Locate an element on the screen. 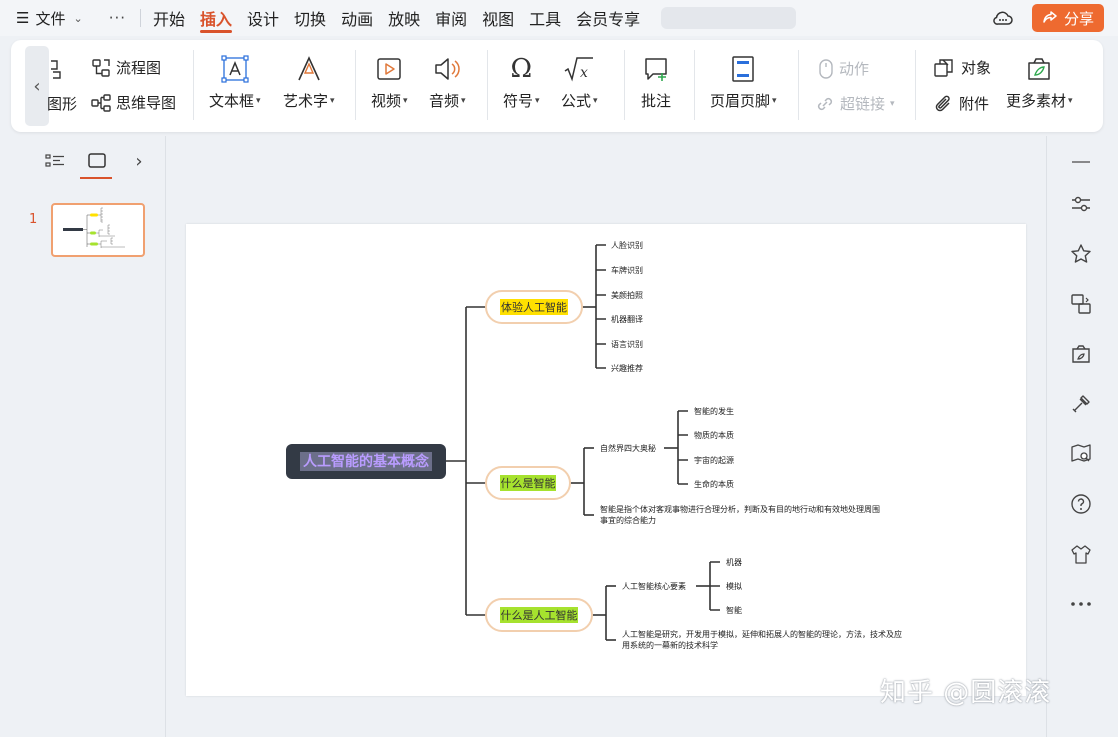  branch3-definition-line1: 人工智能是研究，开发用于模拟，延伸和拓展人的智能的理论，方法，技术及应 is located at coordinates (762, 634).